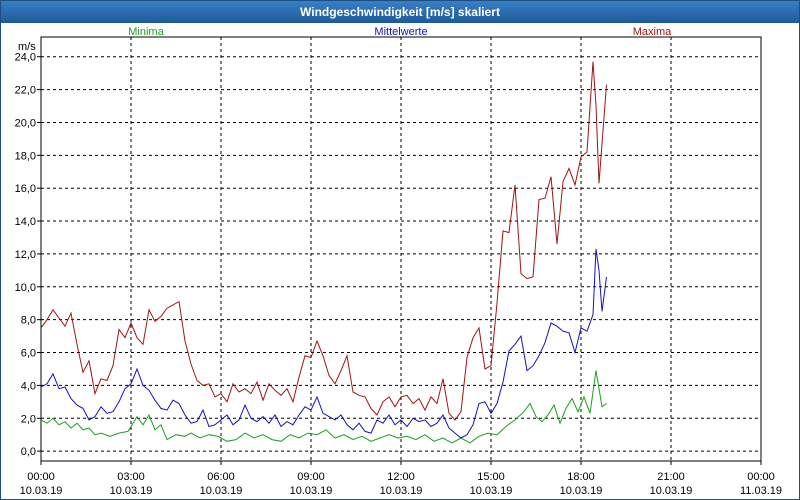 The image size is (800, 500). What do you see at coordinates (146, 32) in the screenshot?
I see `legend-minima: Minima` at bounding box center [146, 32].